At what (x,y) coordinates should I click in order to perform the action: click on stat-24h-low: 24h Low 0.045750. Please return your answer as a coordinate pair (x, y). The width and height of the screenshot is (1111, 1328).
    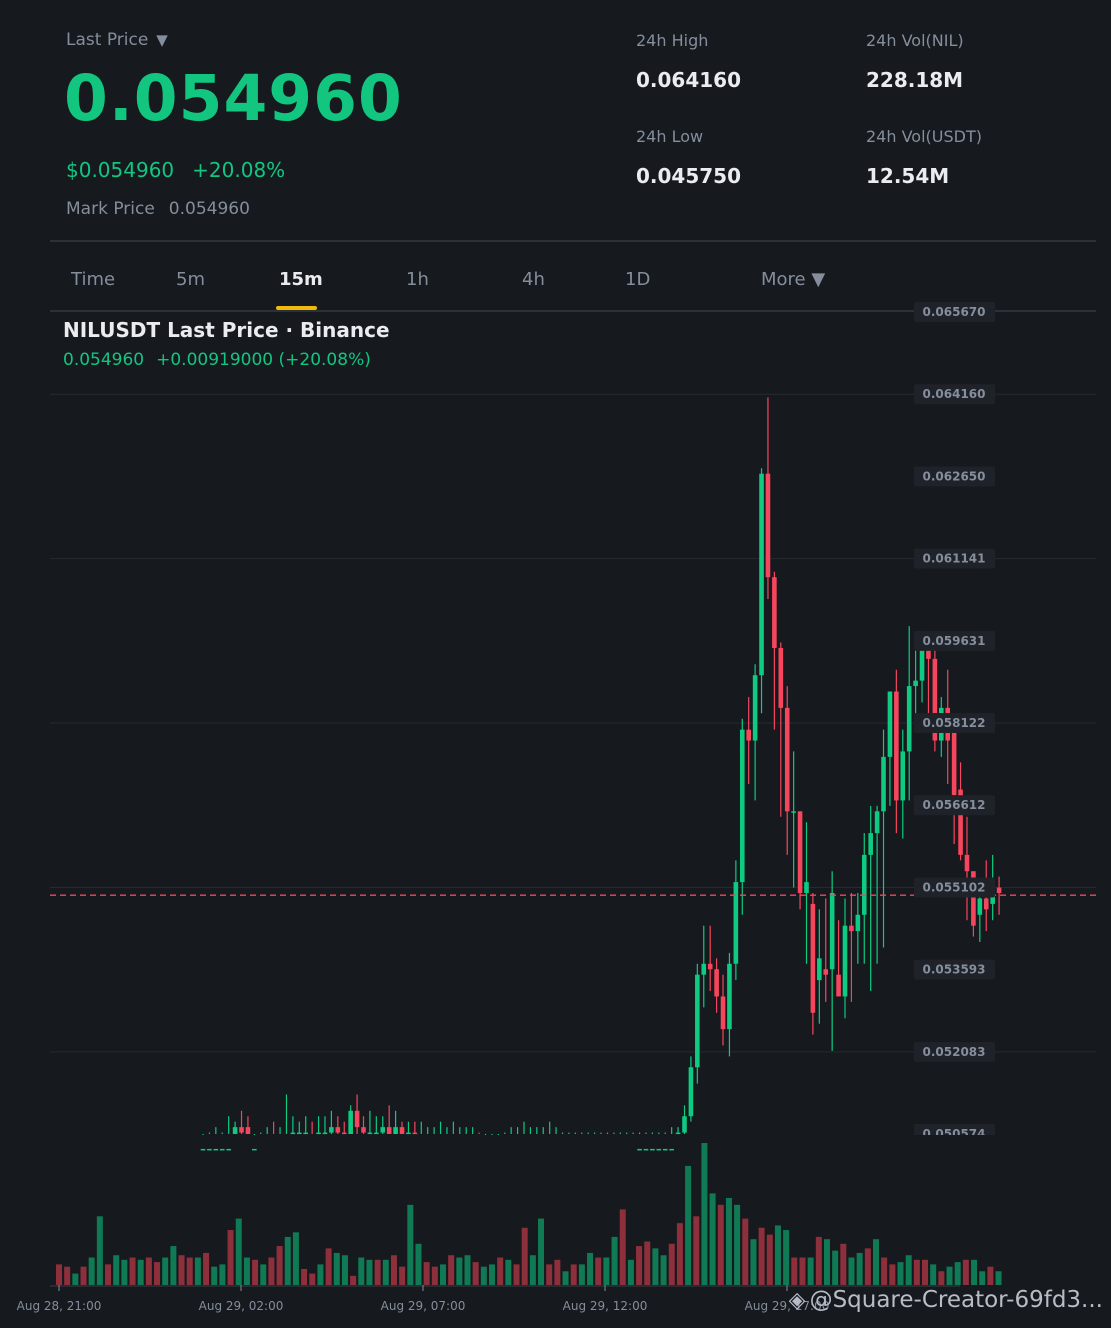
    Looking at the image, I should click on (688, 157).